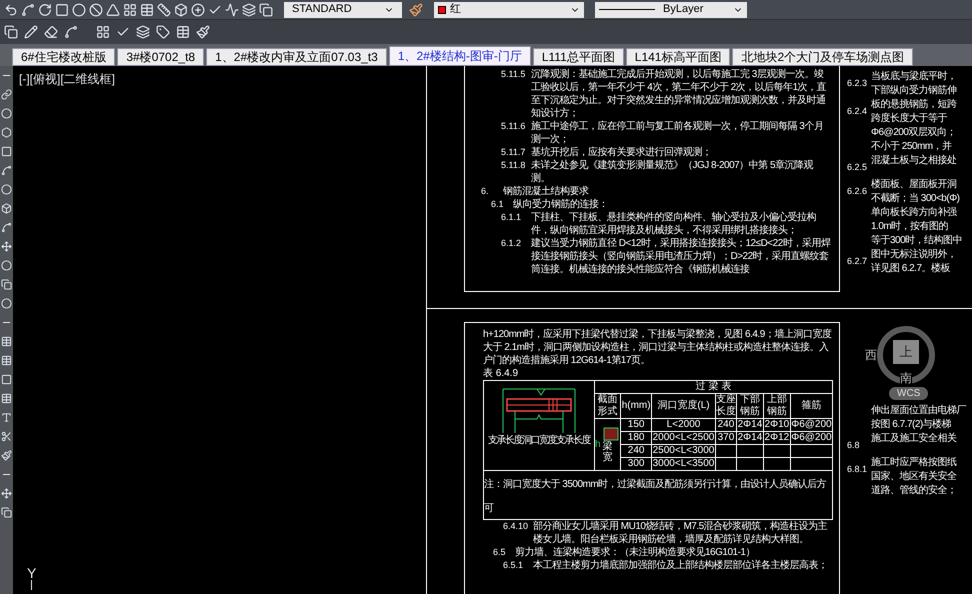 The height and width of the screenshot is (594, 972). Describe the element at coordinates (912, 147) in the screenshot. I see `clause-text: 不小于 250mm，并` at that location.